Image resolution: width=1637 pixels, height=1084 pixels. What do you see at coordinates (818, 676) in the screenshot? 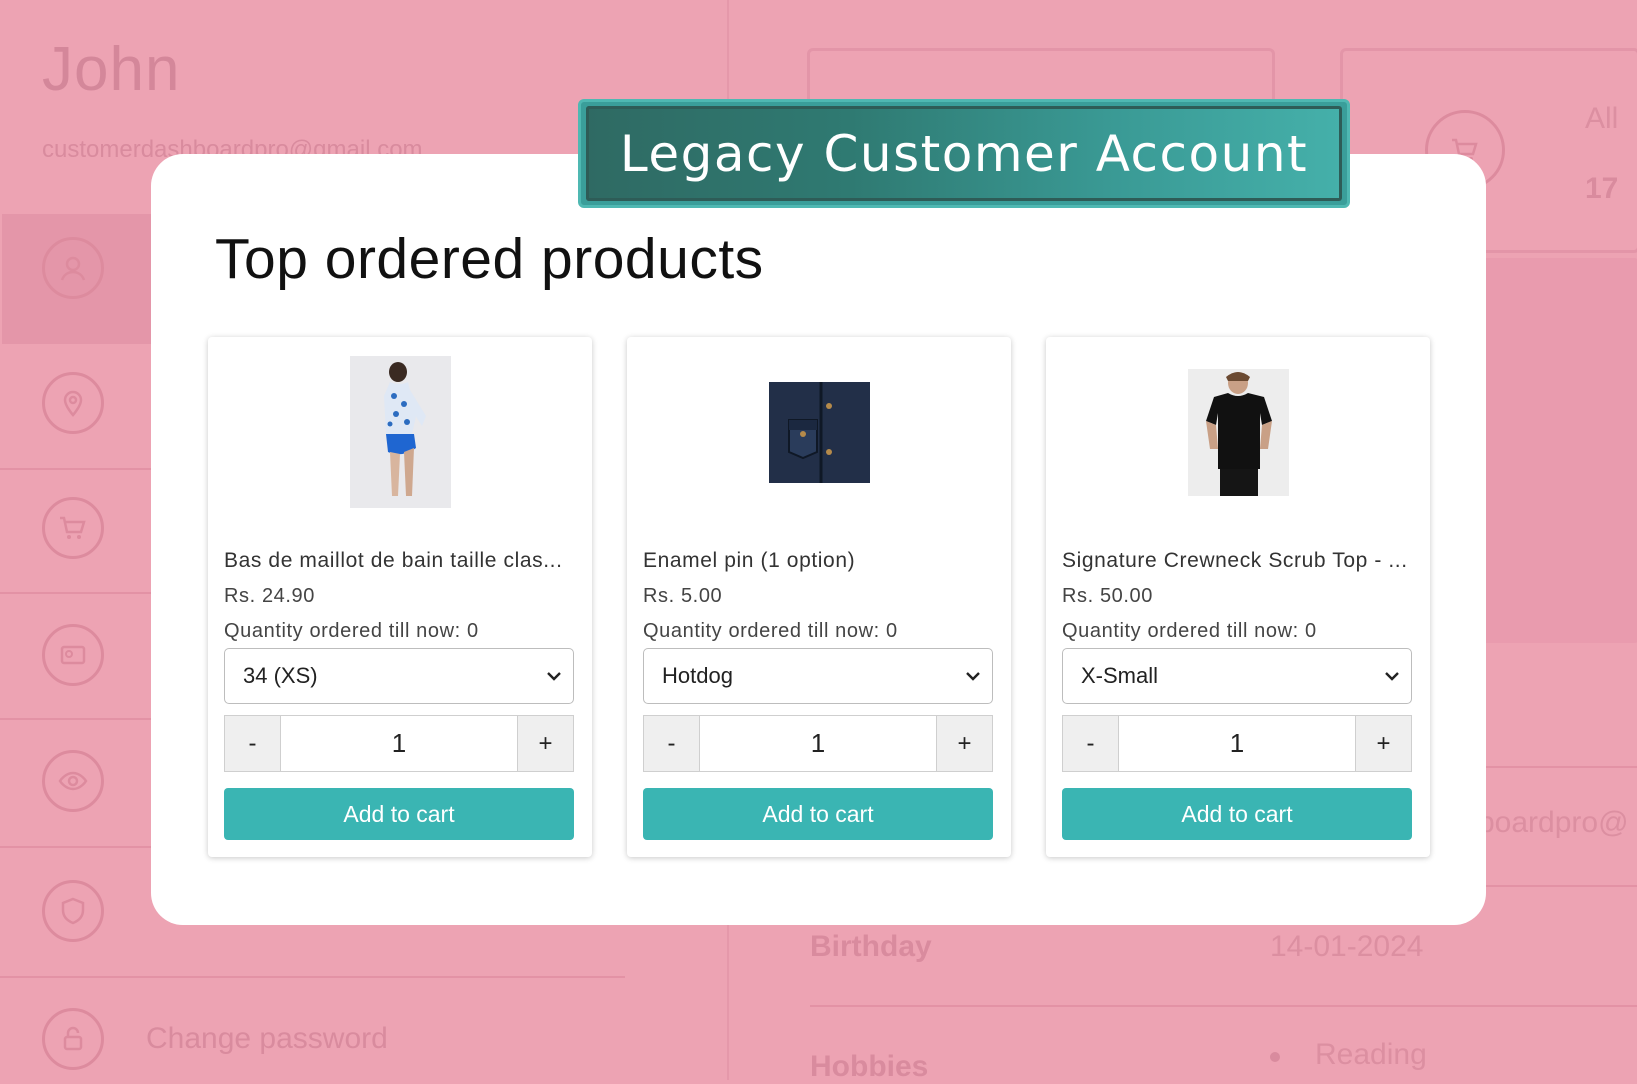
I see `variant-select: Hotdog` at bounding box center [818, 676].